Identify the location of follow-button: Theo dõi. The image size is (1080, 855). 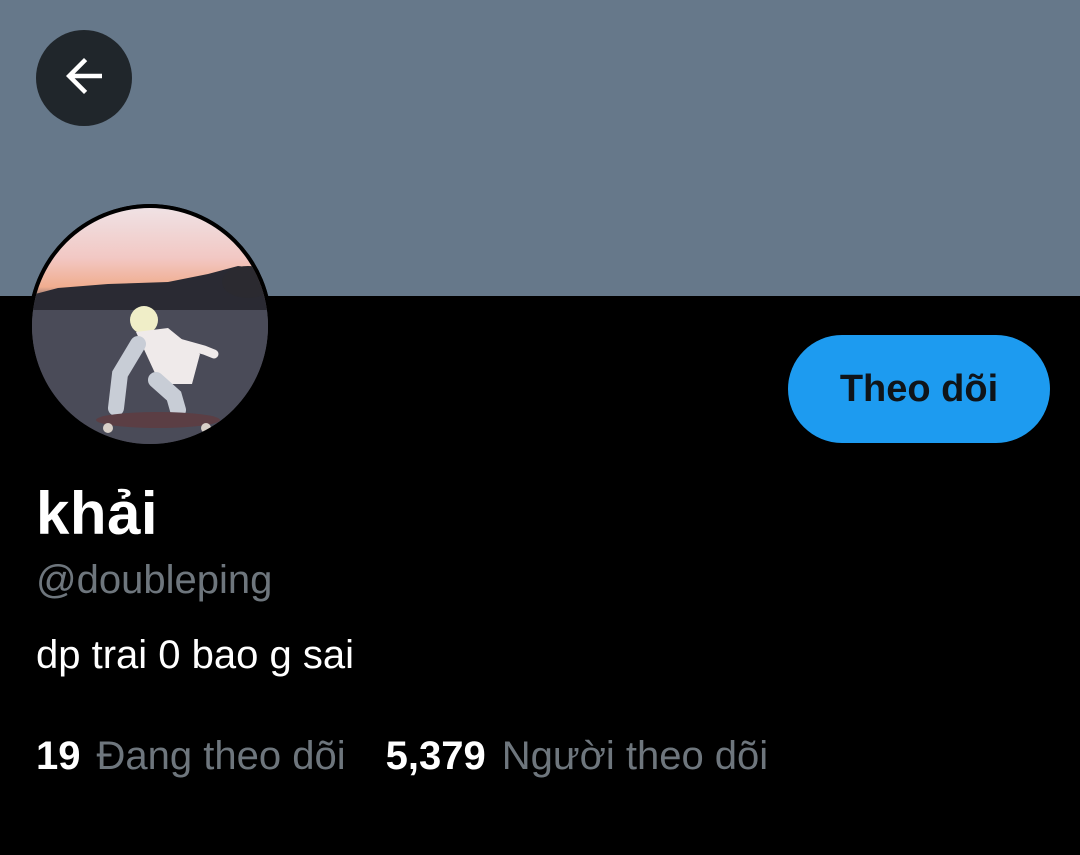
(919, 389).